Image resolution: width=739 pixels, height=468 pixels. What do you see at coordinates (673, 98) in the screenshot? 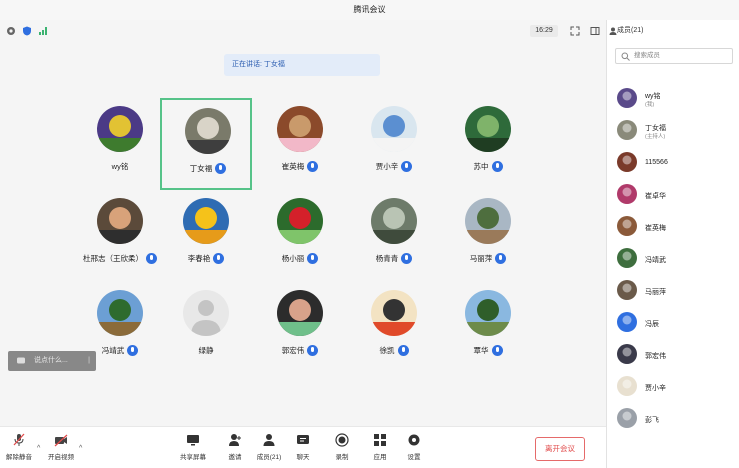
I see `member-row: wy铭 (我)` at bounding box center [673, 98].